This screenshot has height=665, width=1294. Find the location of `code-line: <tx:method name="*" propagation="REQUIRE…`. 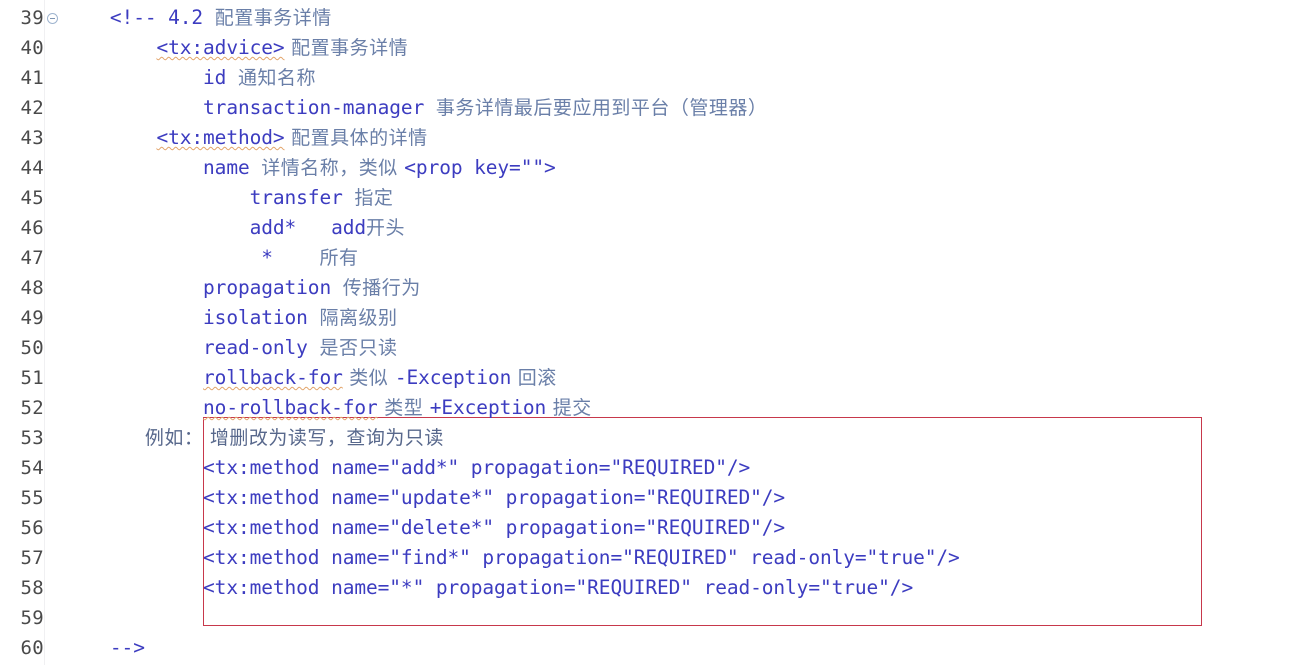

code-line: <tx:method name="*" propagation="REQUIRE… is located at coordinates (684, 588).